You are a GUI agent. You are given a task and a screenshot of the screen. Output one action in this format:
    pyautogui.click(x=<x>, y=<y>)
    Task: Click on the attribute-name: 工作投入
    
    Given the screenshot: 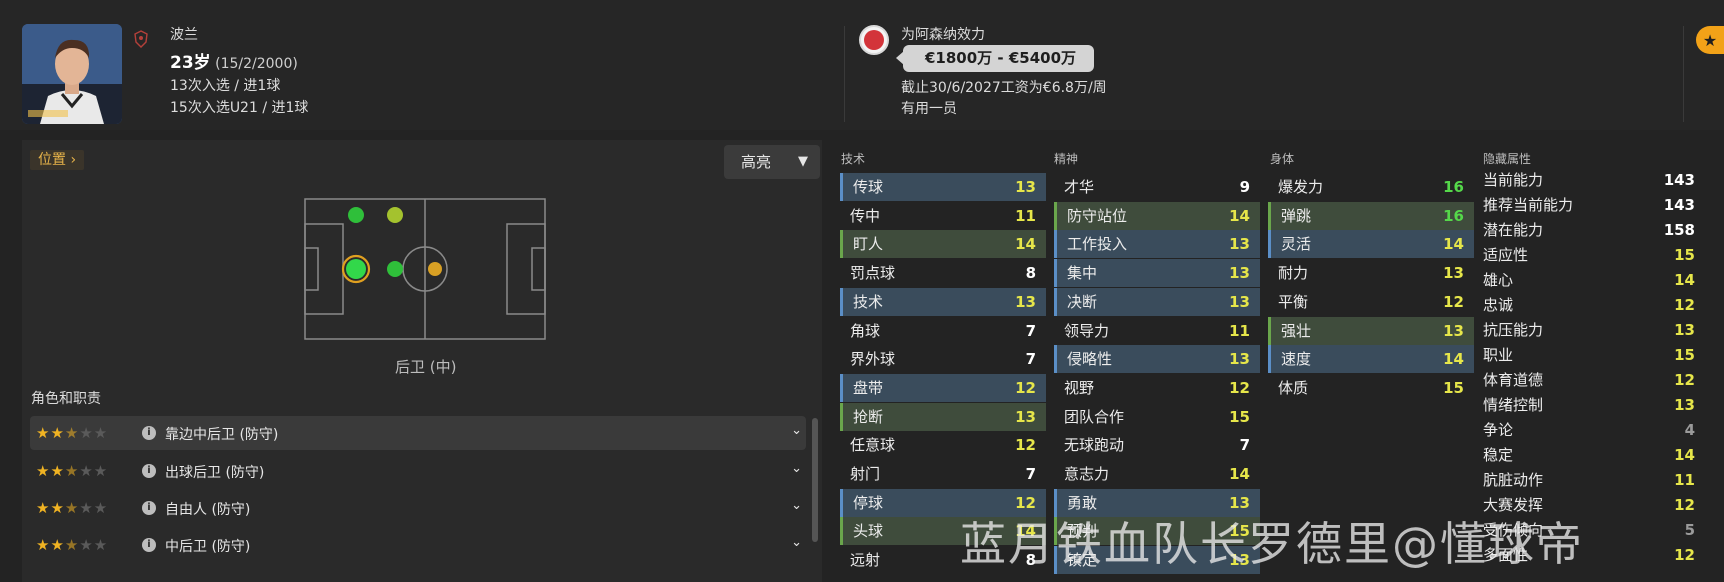 What is the action you would take?
    pyautogui.click(x=1097, y=244)
    